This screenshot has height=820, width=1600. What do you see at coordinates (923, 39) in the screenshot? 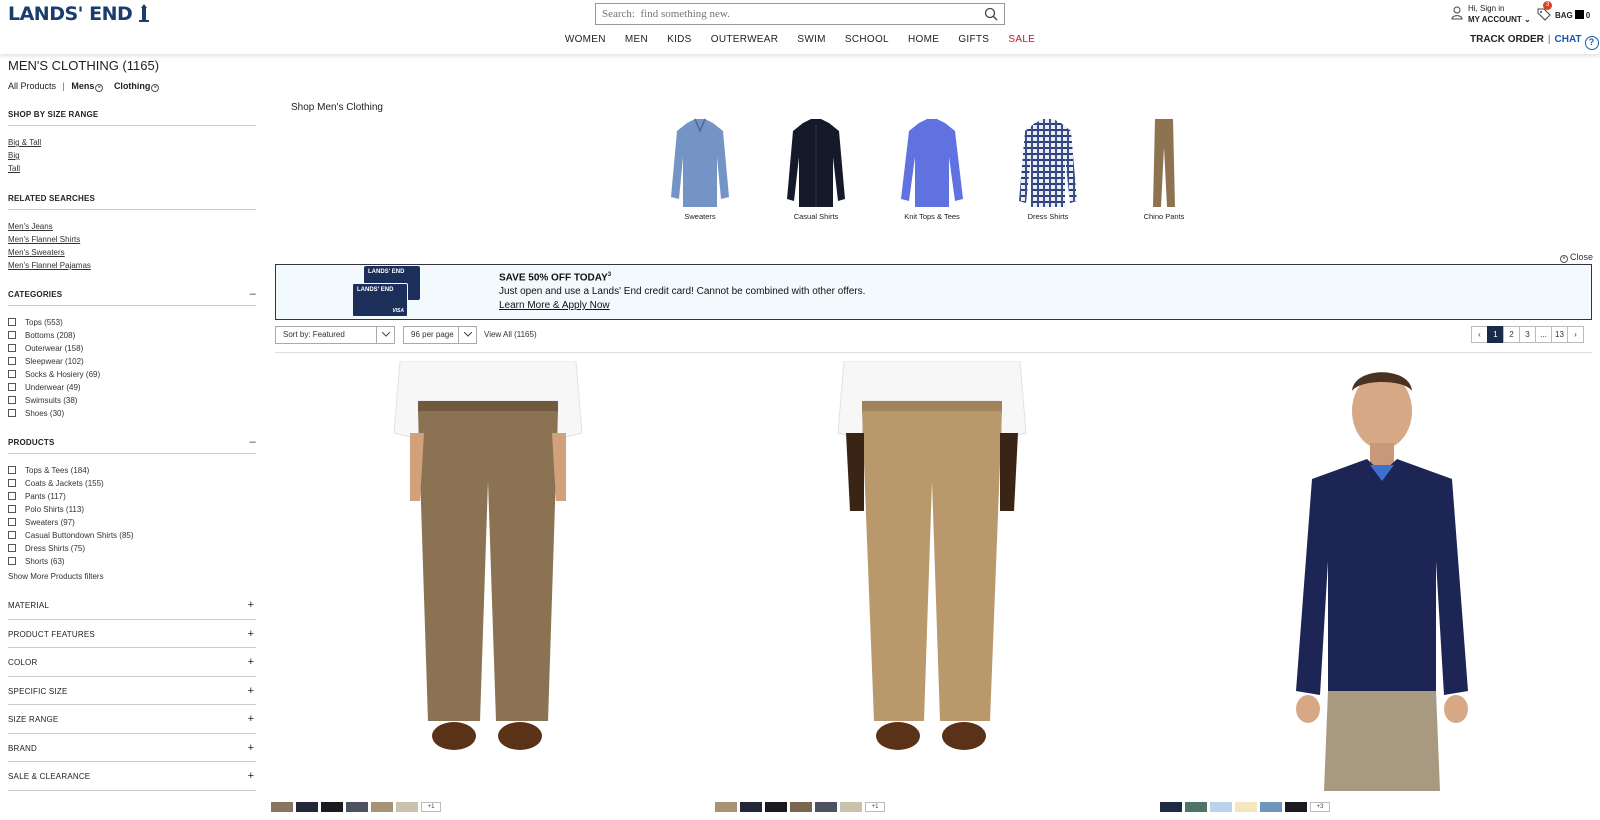
I see `nav-home: HOME` at bounding box center [923, 39].